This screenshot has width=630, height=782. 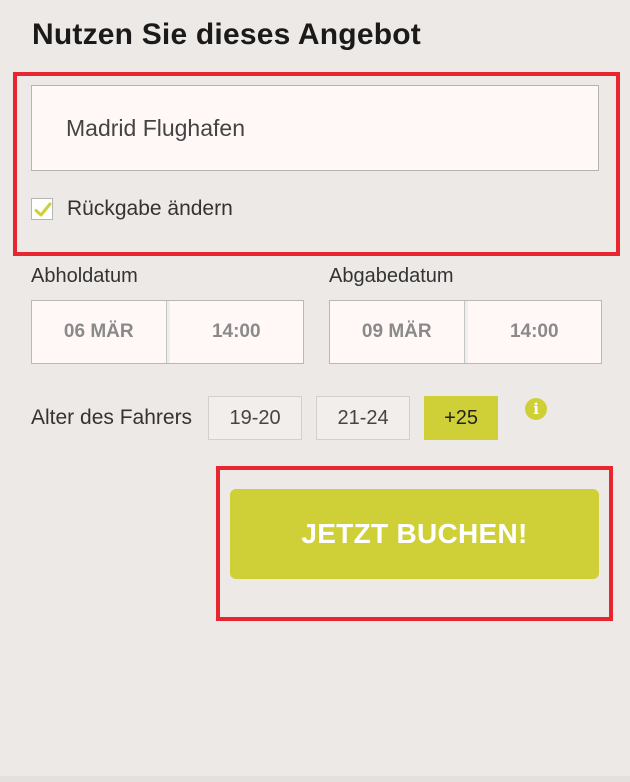 I want to click on page-title: Nutzen Sie dieses Angebot, so click(x=226, y=34).